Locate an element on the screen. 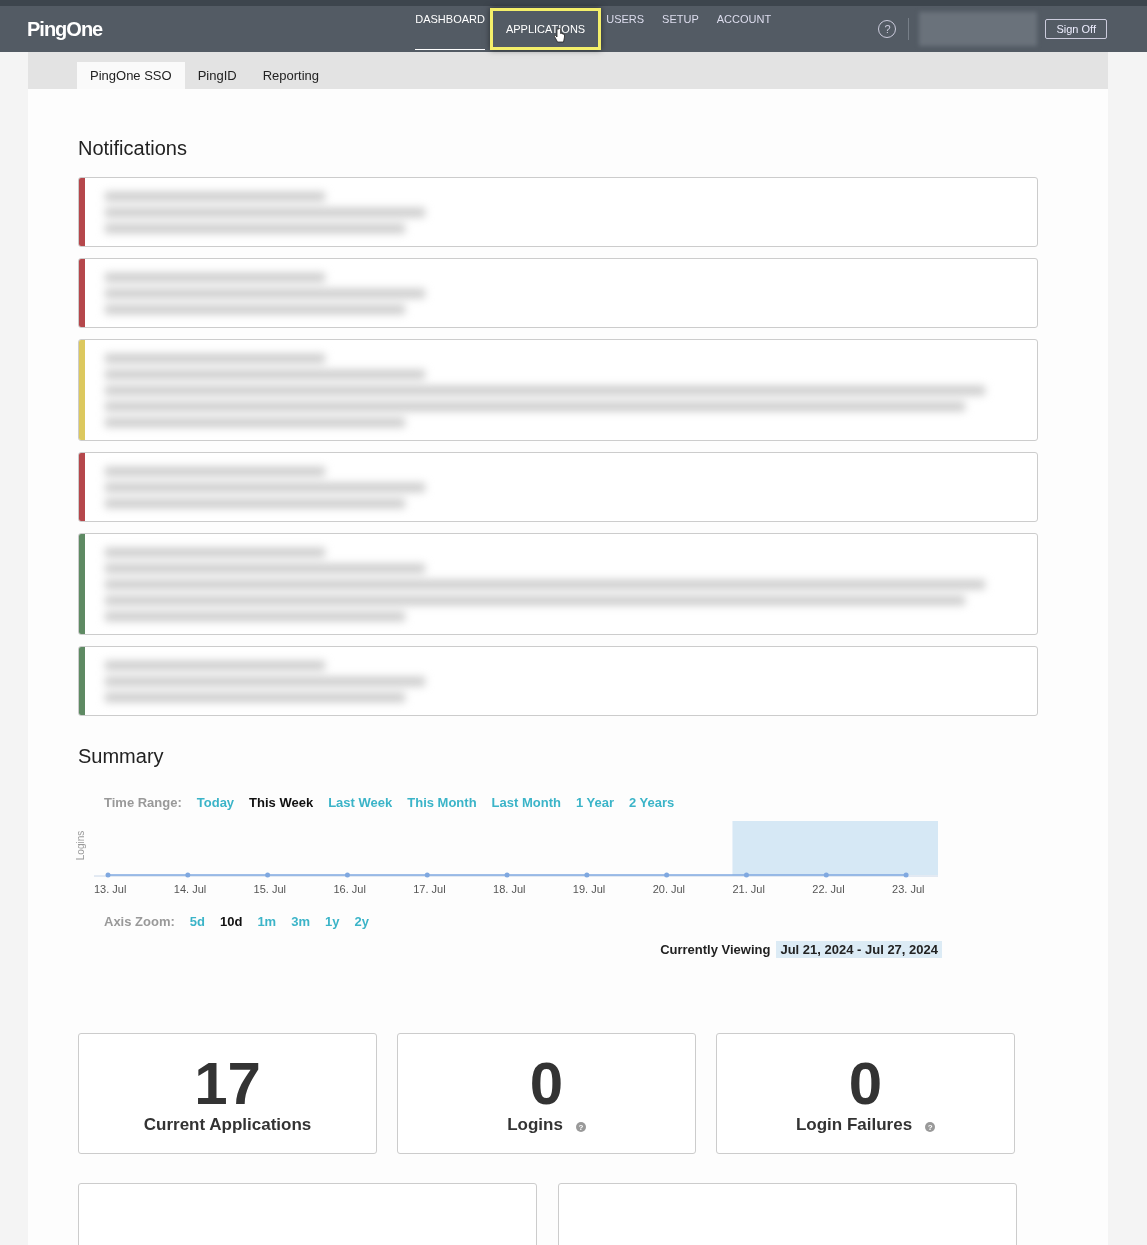 This screenshot has height=1245, width=1147. date-range-badge: Jul 21, 2024 - Jul 27, 2024 is located at coordinates (859, 949).